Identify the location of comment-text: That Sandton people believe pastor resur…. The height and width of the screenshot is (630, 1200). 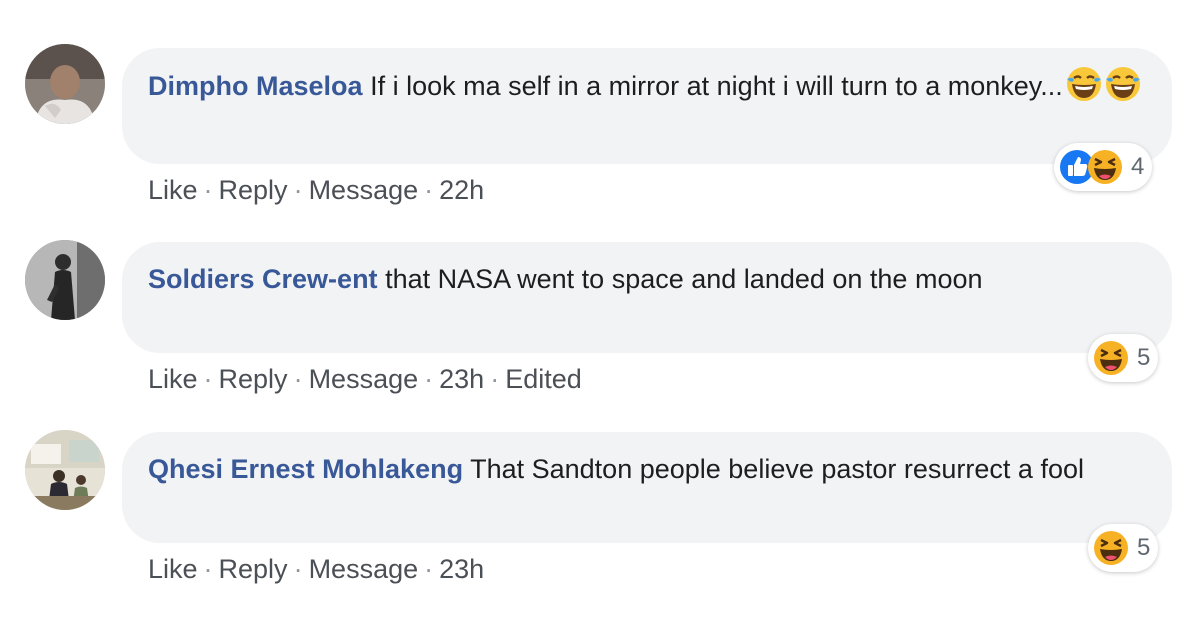
(777, 469).